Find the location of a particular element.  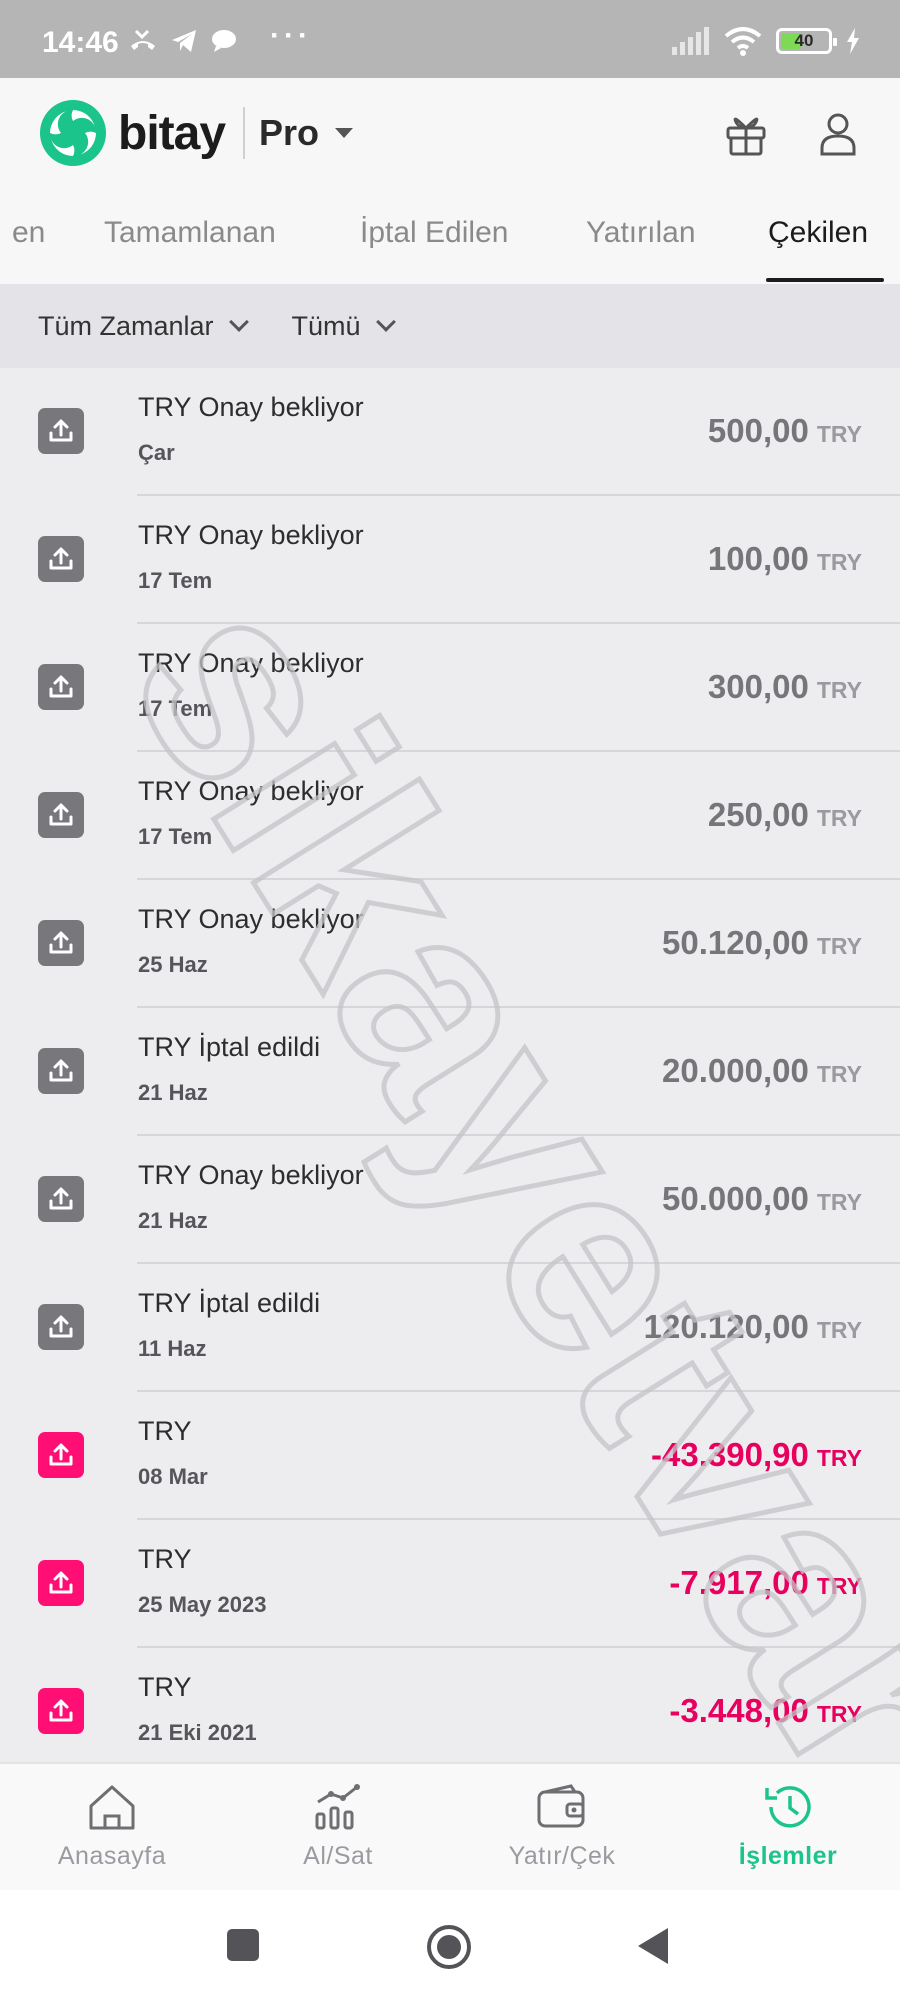

recent-apps-icon is located at coordinates (243, 1945).